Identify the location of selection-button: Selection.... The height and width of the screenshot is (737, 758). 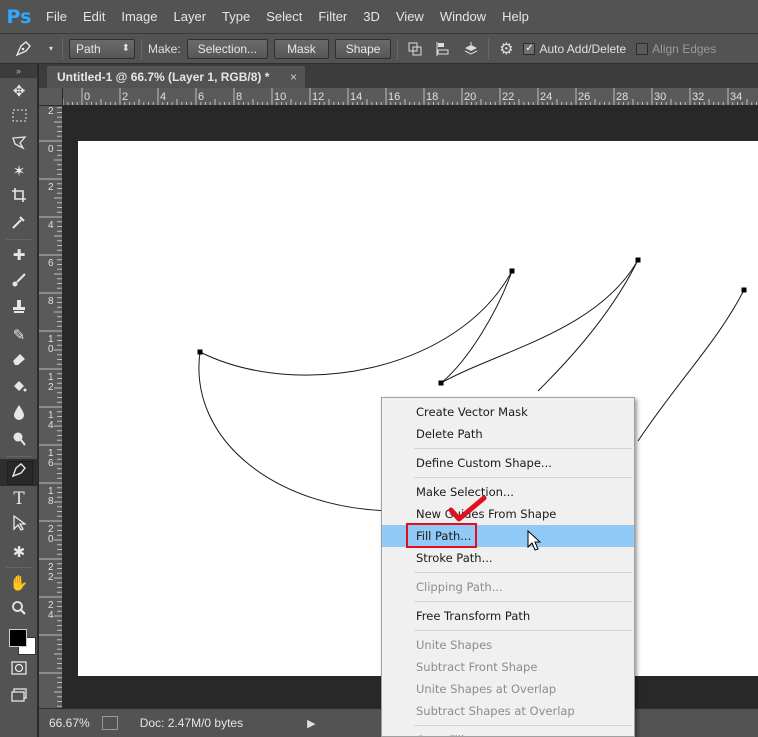
(227, 48).